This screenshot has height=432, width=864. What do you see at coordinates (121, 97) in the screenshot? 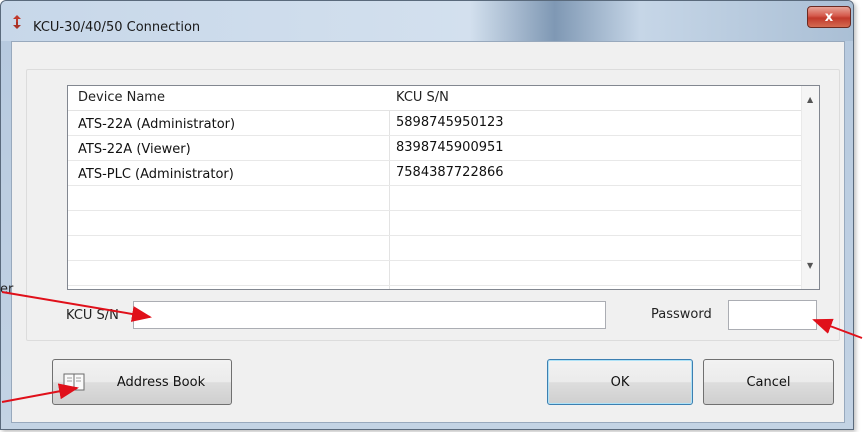
I see `column-header-device-name: Device Name` at bounding box center [121, 97].